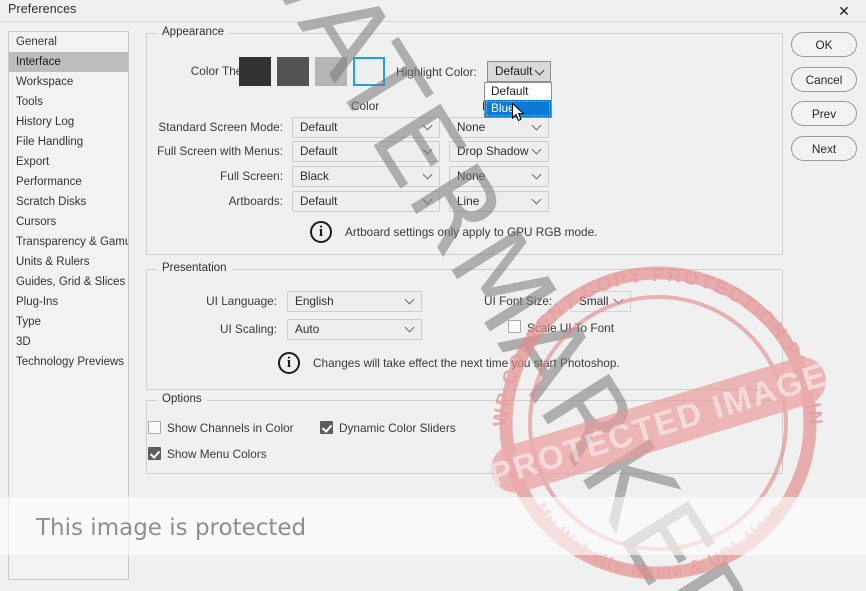 This screenshot has height=591, width=866. I want to click on sidebar-item-tools: Tools, so click(68, 102).